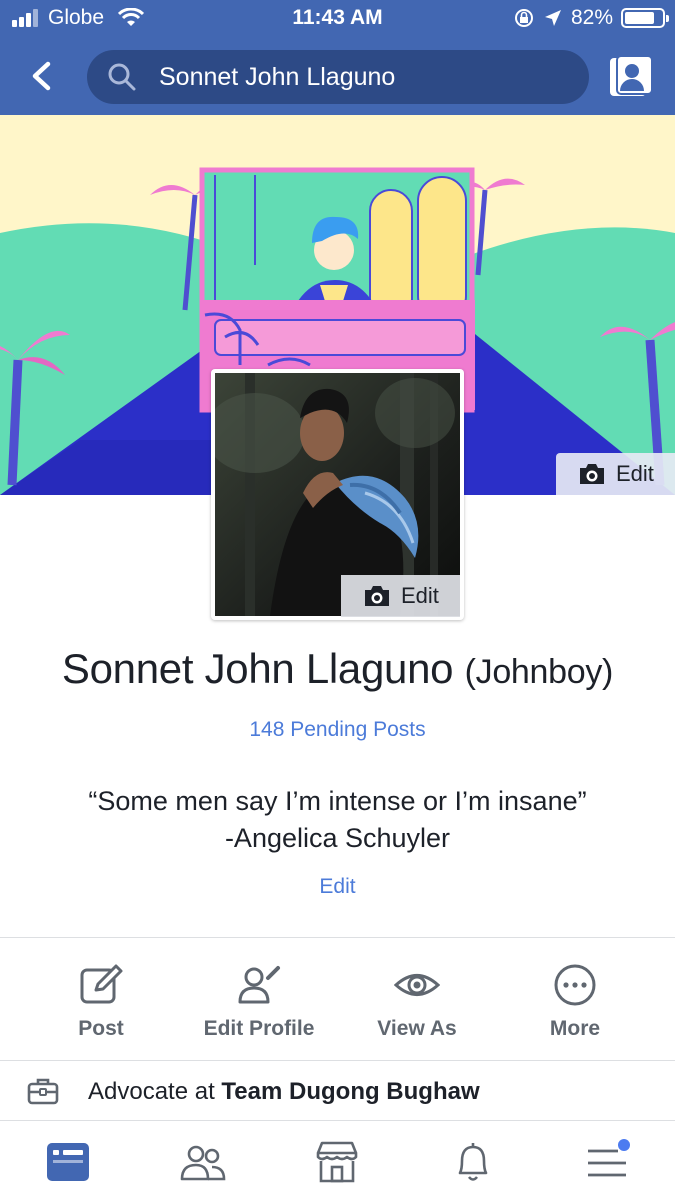 The height and width of the screenshot is (1200, 675). Describe the element at coordinates (417, 998) in the screenshot. I see `view-as-button: View As` at that location.